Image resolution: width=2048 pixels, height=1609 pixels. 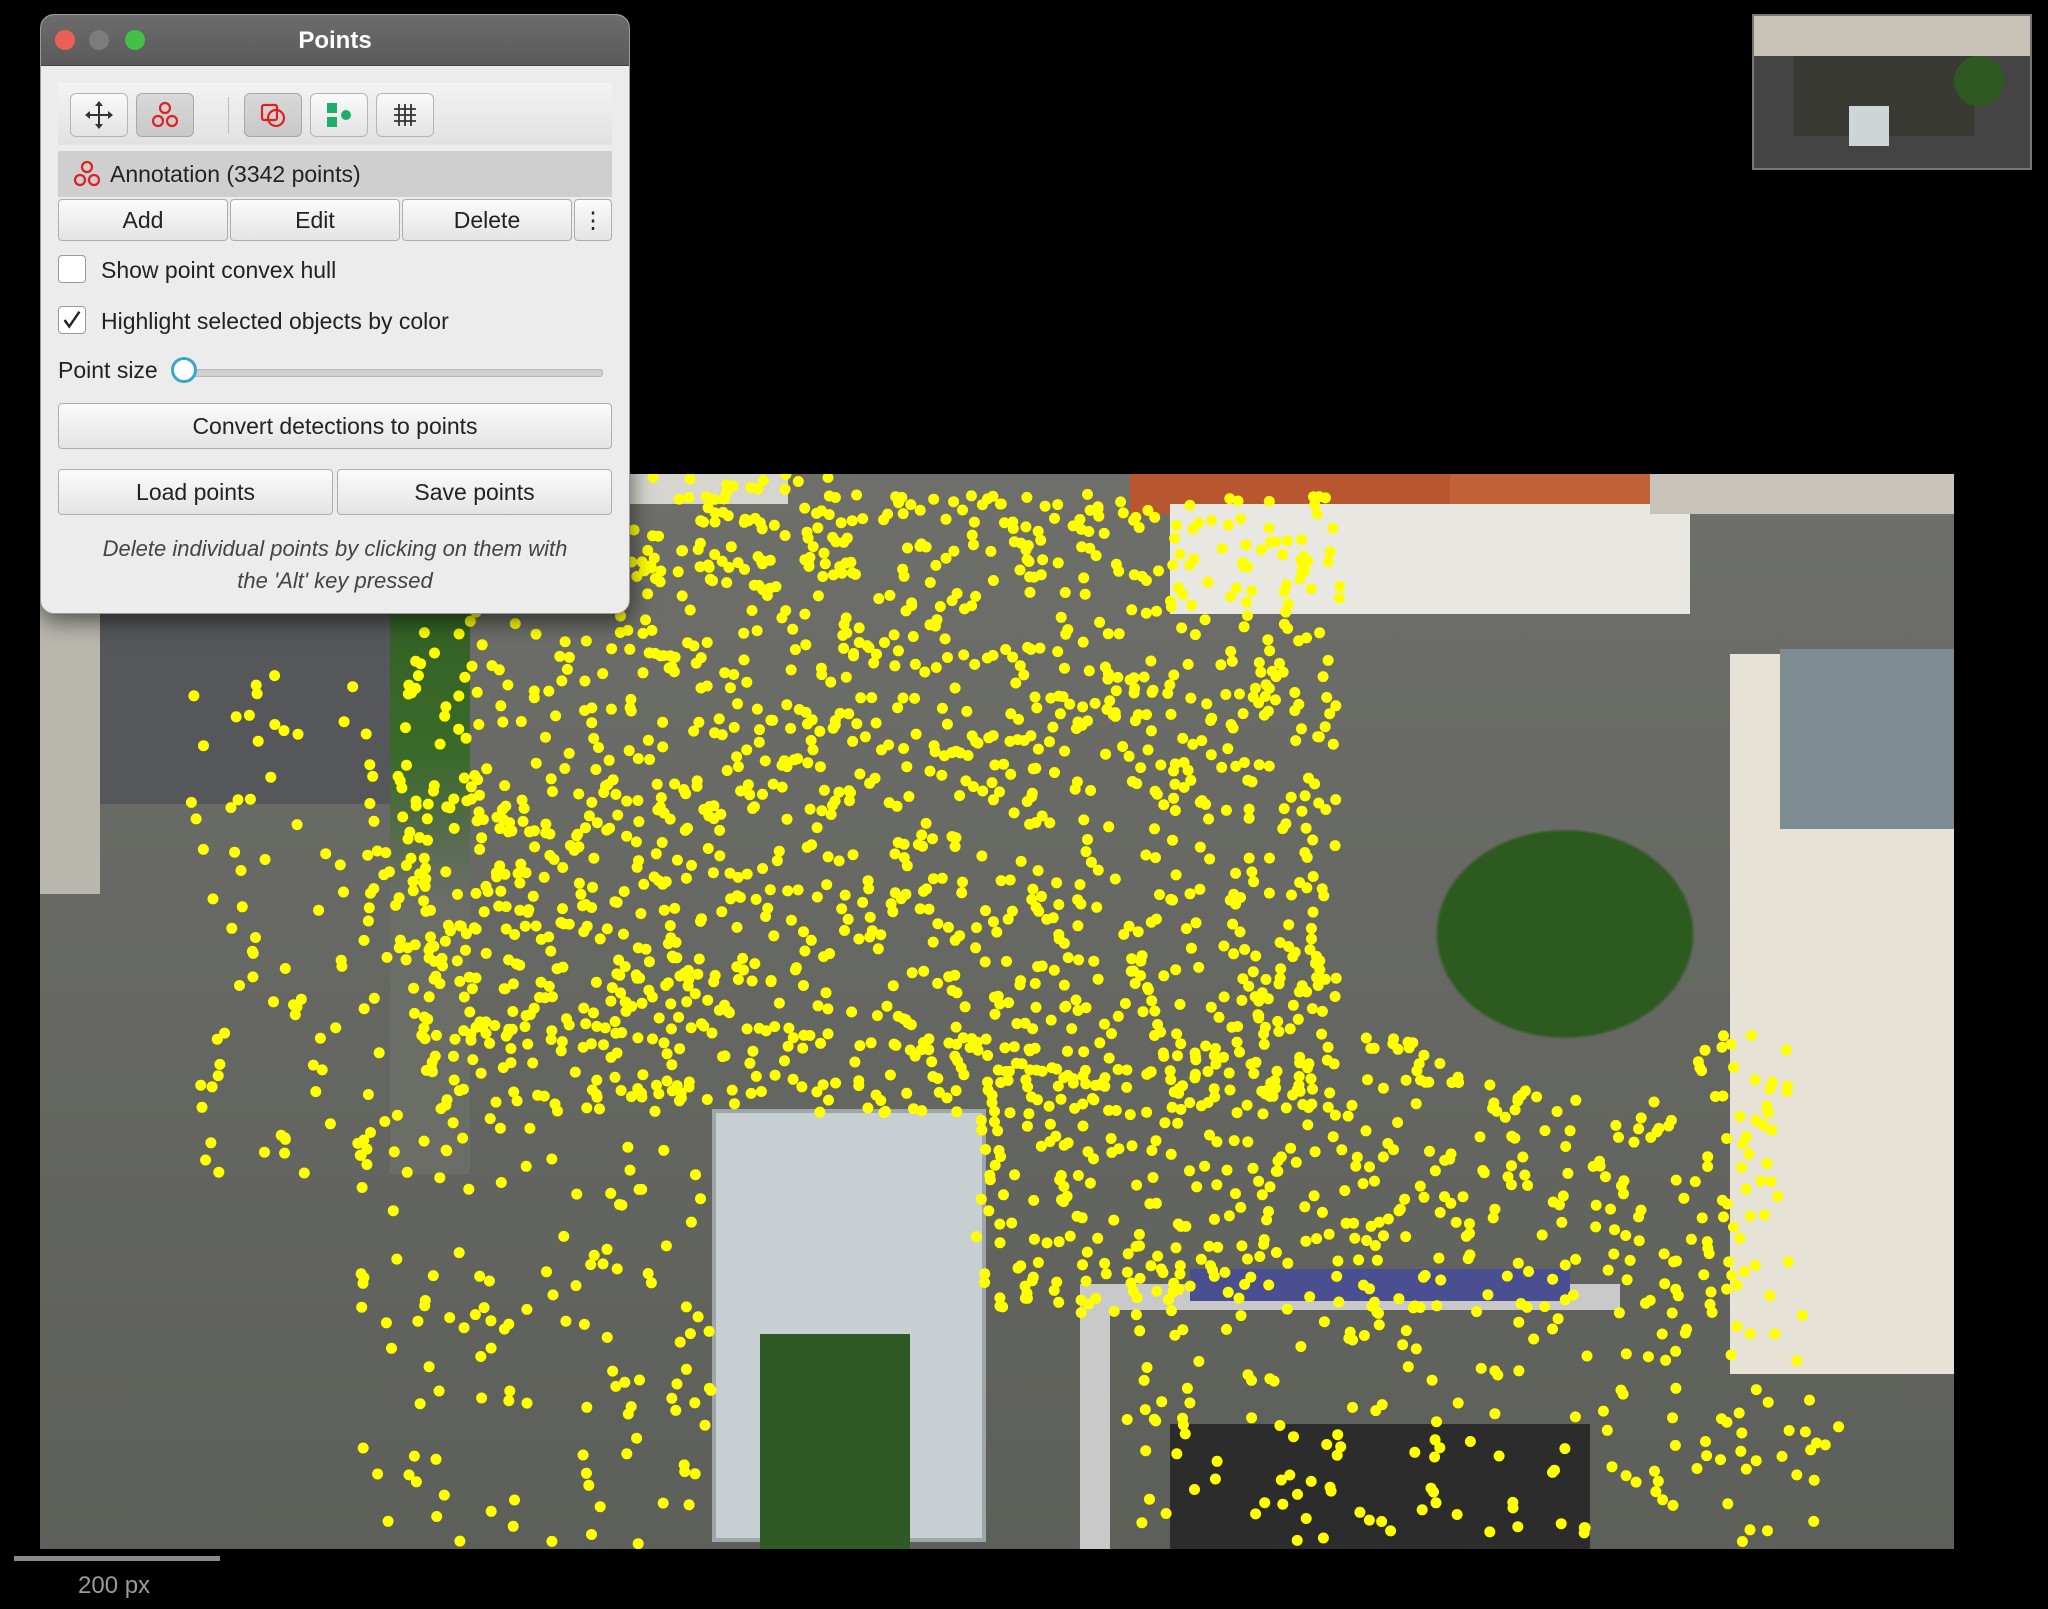 What do you see at coordinates (335, 174) in the screenshot?
I see `annotation-class-row: Annotation (3342 points)` at bounding box center [335, 174].